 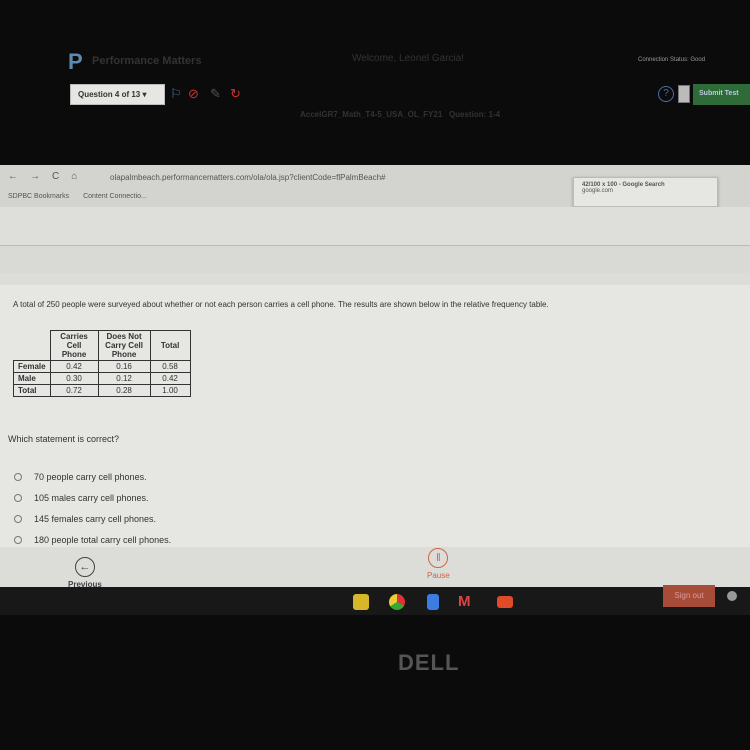 I want to click on back-icon: ←, so click(x=13, y=176).